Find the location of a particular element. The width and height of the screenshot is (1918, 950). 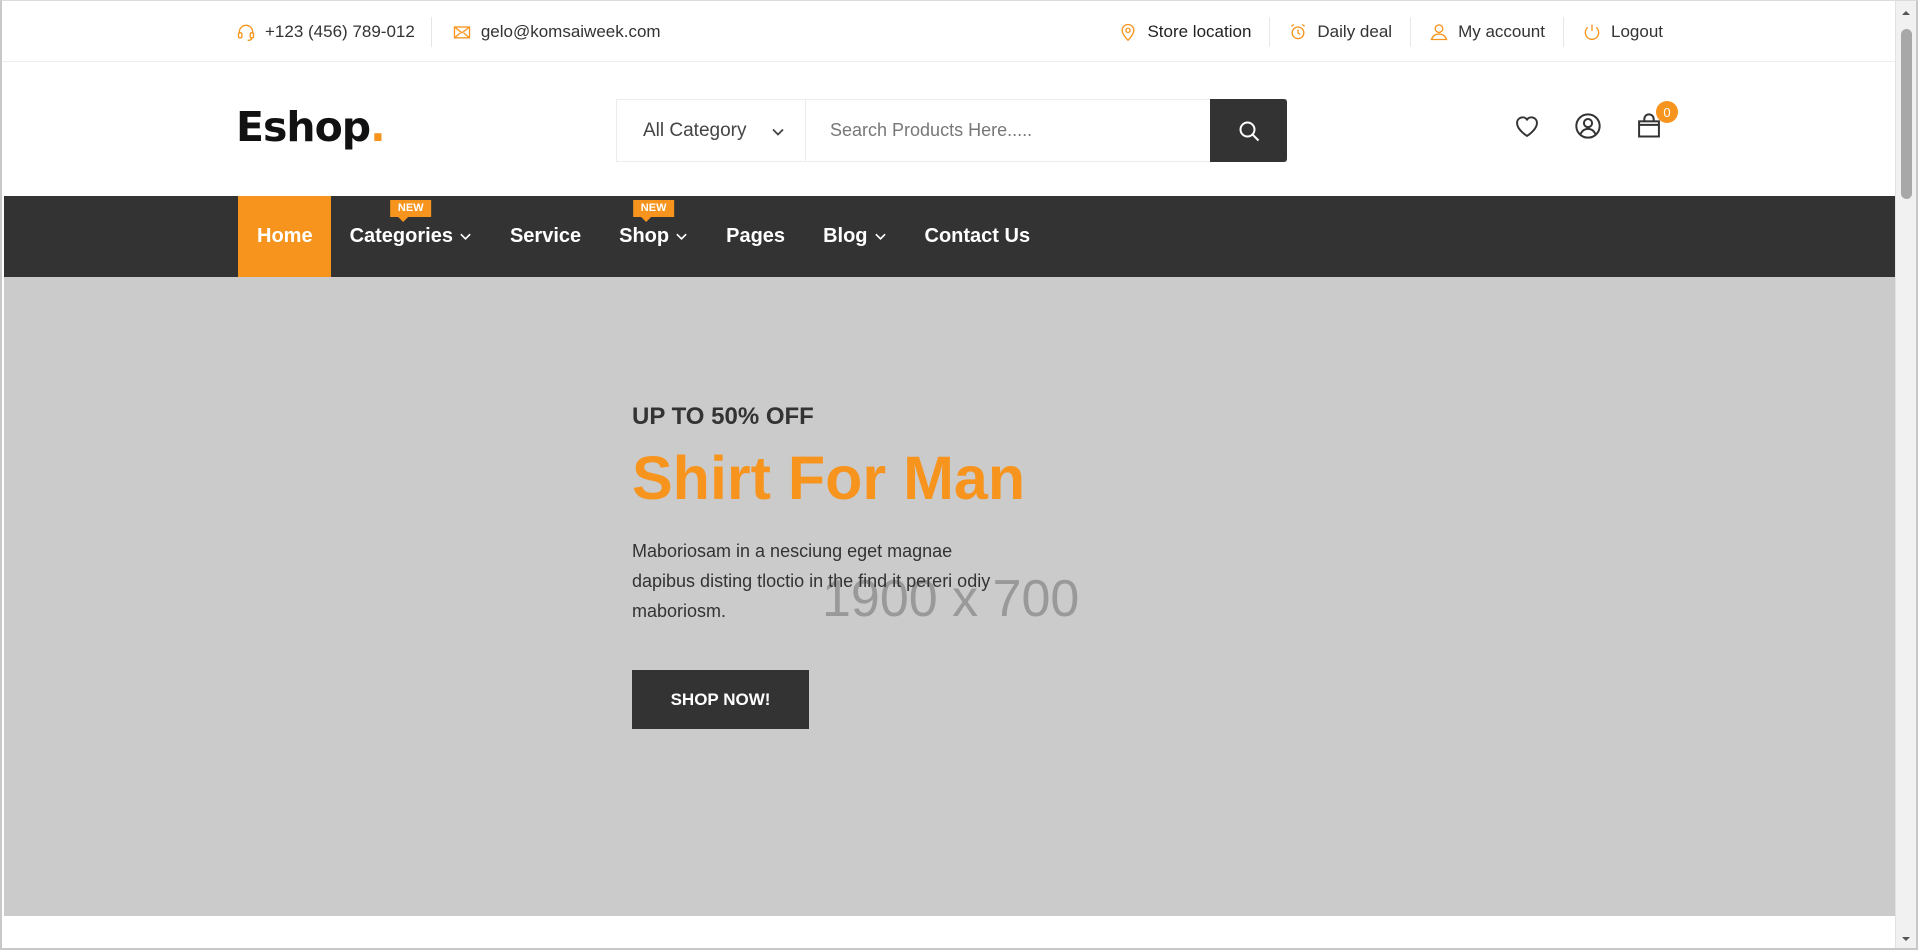

nav-item-label: Pages is located at coordinates (756, 236).